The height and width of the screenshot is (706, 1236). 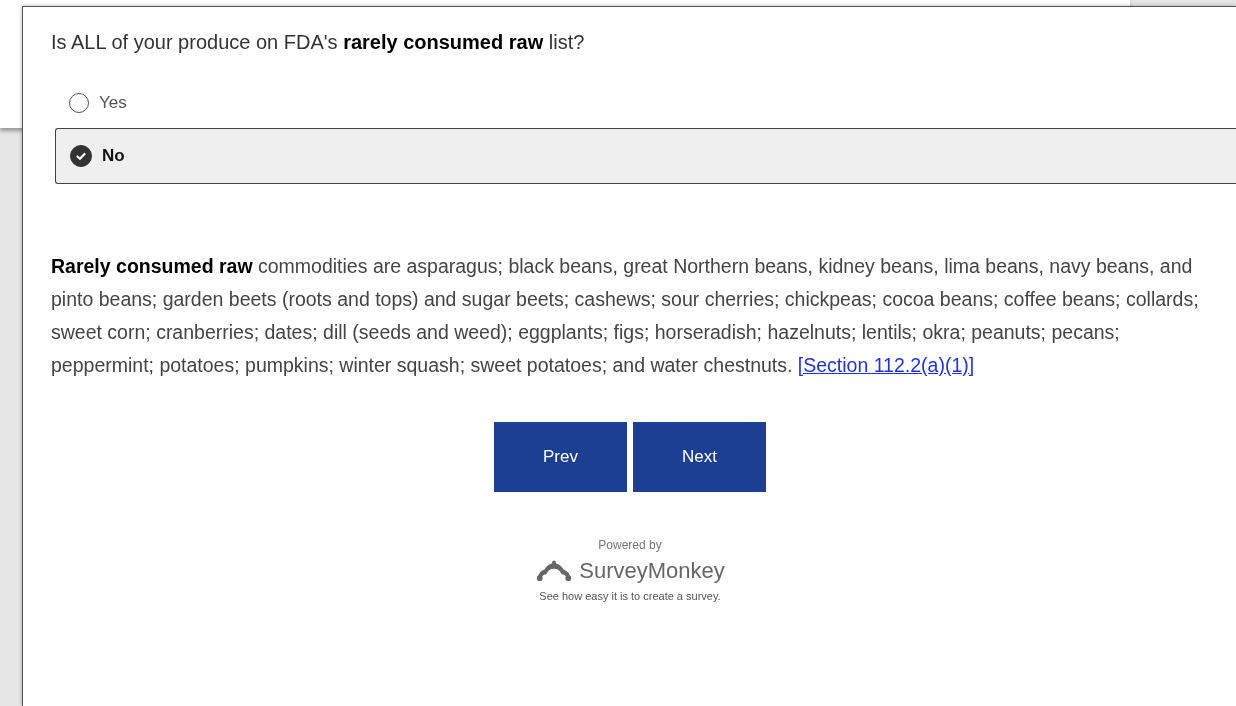 What do you see at coordinates (560, 457) in the screenshot?
I see `nav-button: Prev` at bounding box center [560, 457].